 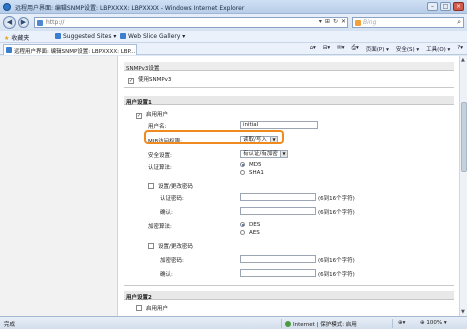 I want to click on user2-enable-checkbox, so click(x=139, y=308).